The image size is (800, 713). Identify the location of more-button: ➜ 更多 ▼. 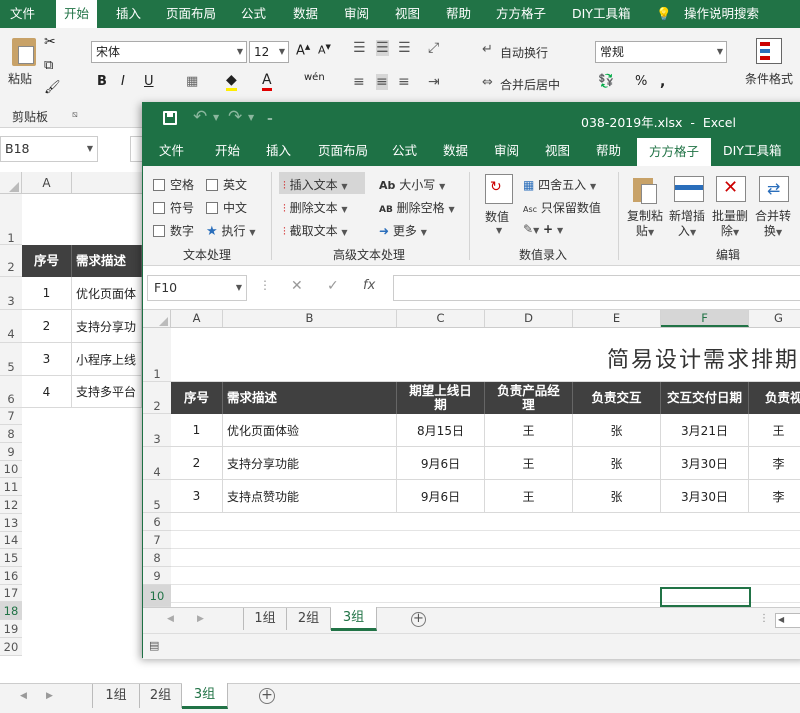
(403, 230).